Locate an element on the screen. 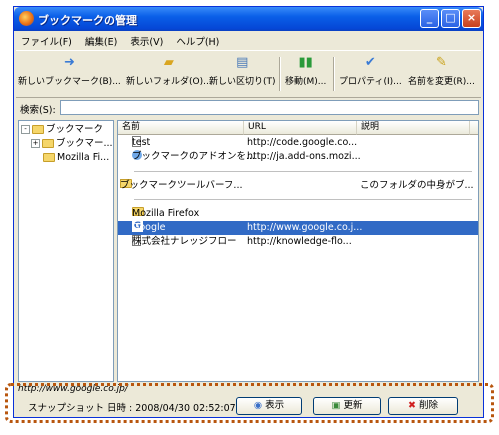  menu-file: ファイル(F) is located at coordinates (46, 40).